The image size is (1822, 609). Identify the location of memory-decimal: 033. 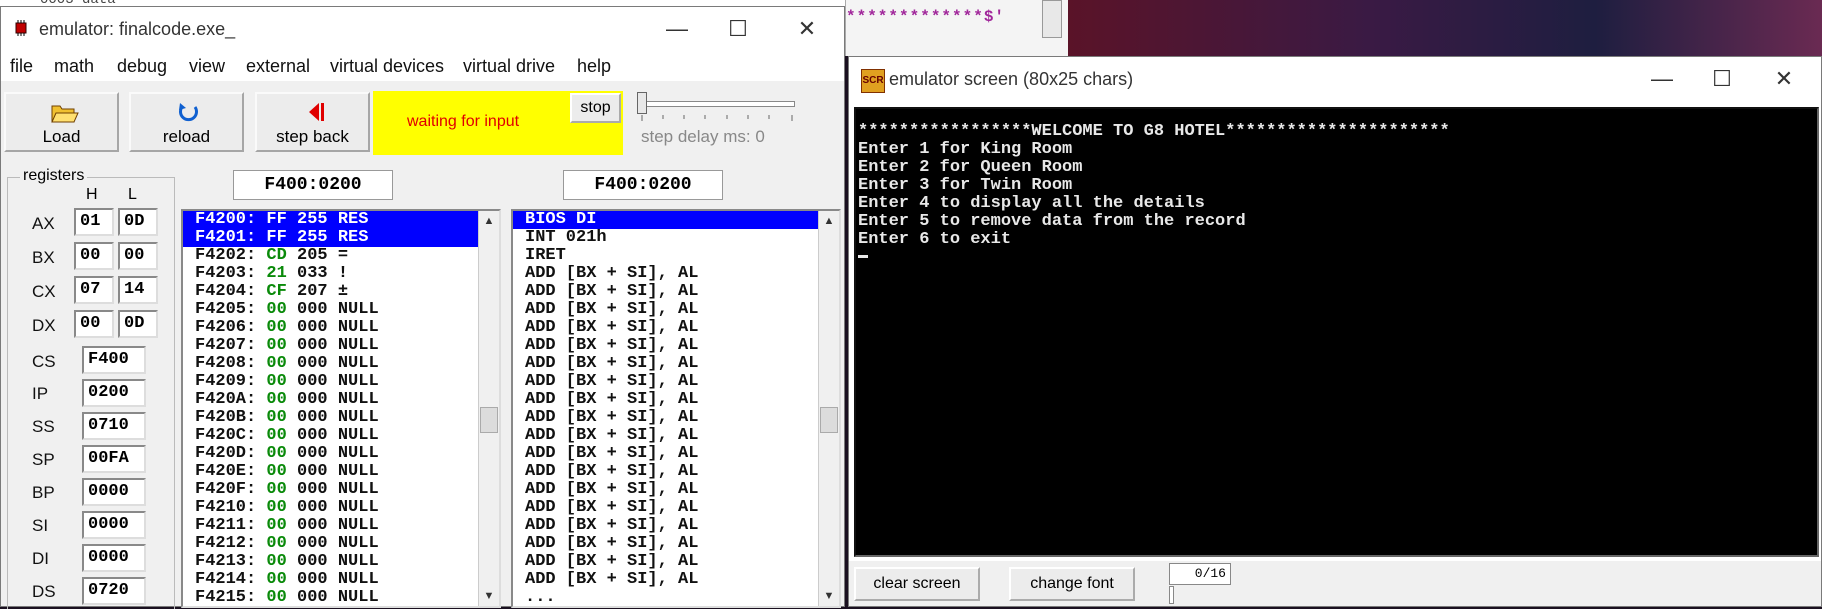
(312, 273).